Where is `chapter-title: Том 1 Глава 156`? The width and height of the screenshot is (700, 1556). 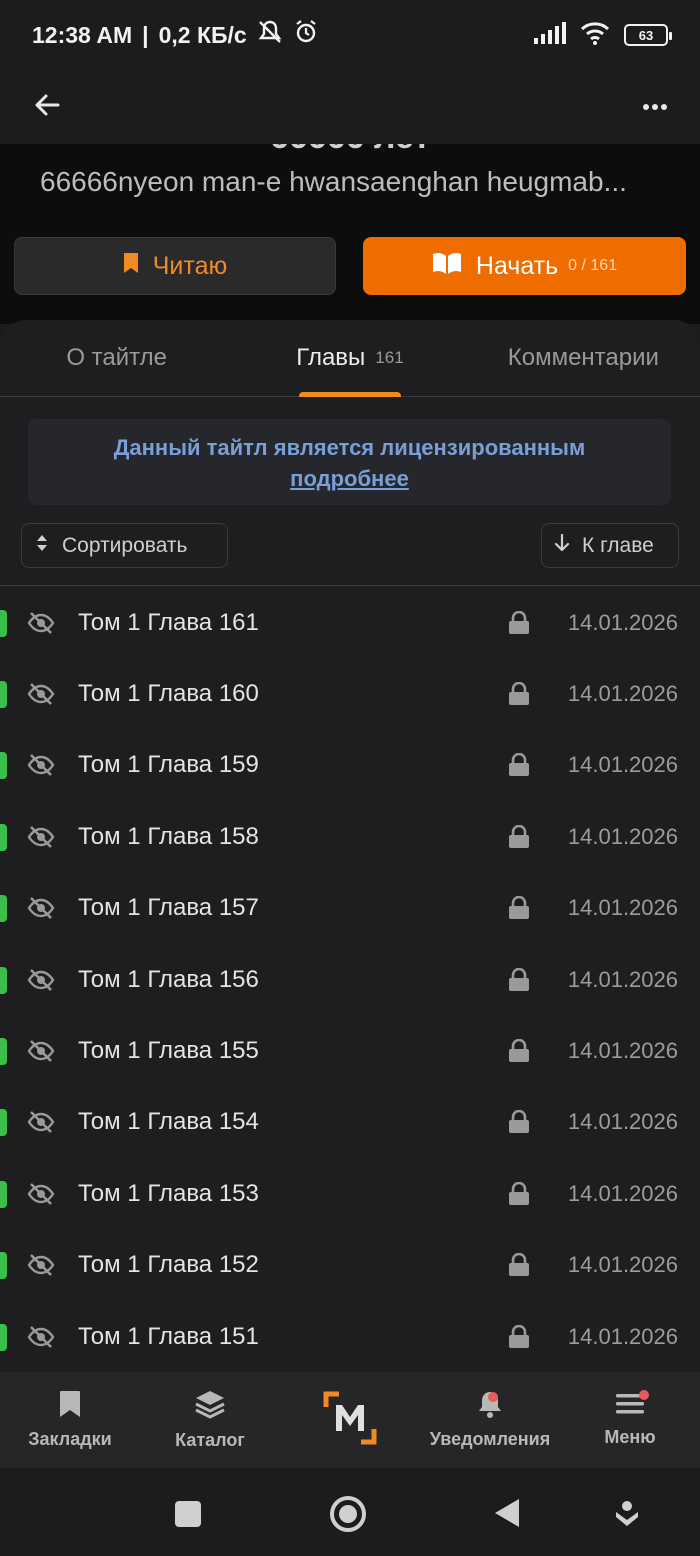
chapter-title: Том 1 Глава 156 is located at coordinates (168, 979).